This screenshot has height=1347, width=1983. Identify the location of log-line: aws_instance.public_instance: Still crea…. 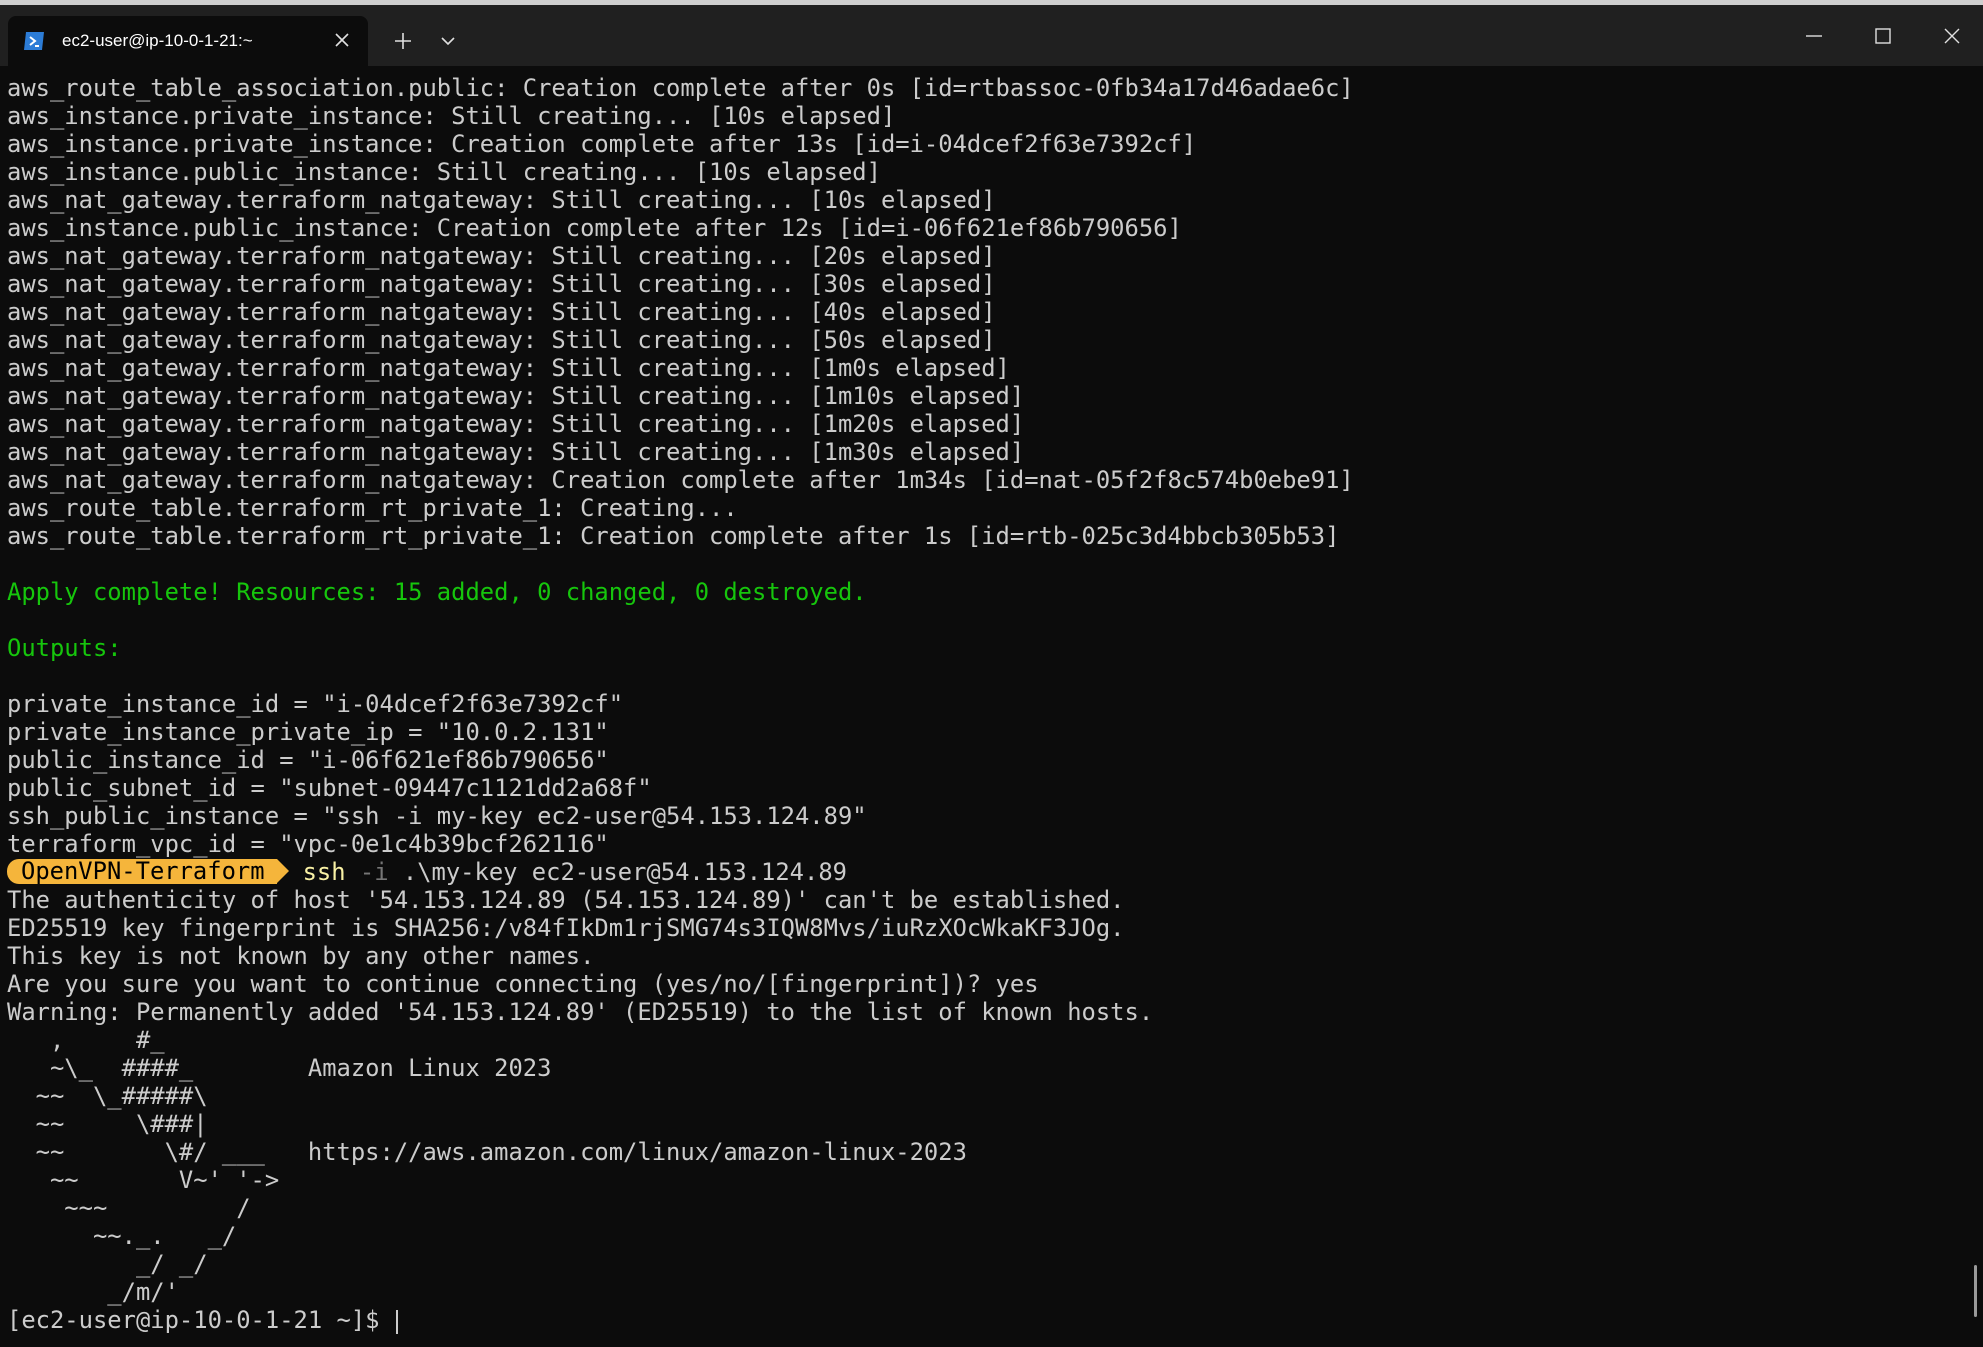
(444, 172).